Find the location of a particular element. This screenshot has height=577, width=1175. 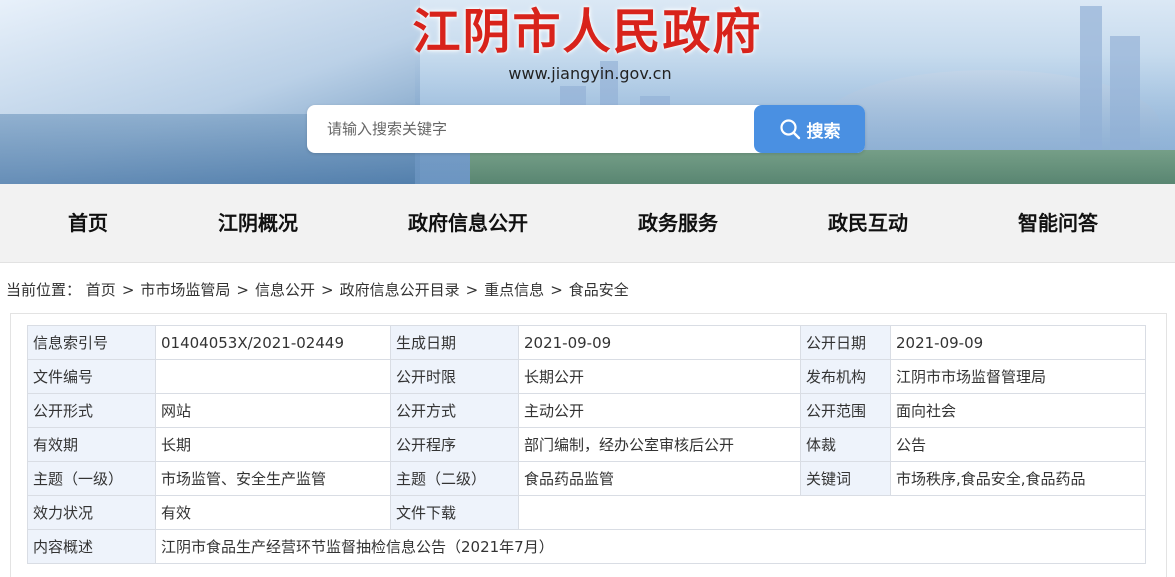

value-topic1: 市场监管、安全生产监管 is located at coordinates (273, 478).